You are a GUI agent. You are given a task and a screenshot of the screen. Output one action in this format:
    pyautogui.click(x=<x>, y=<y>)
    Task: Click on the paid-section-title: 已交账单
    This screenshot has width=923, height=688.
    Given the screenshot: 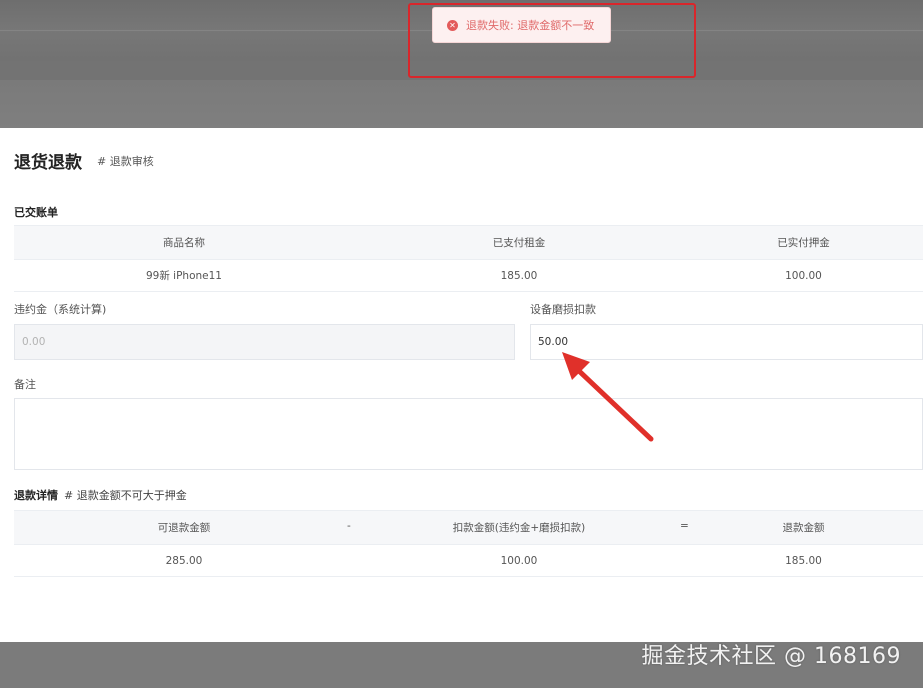 What is the action you would take?
    pyautogui.click(x=36, y=212)
    